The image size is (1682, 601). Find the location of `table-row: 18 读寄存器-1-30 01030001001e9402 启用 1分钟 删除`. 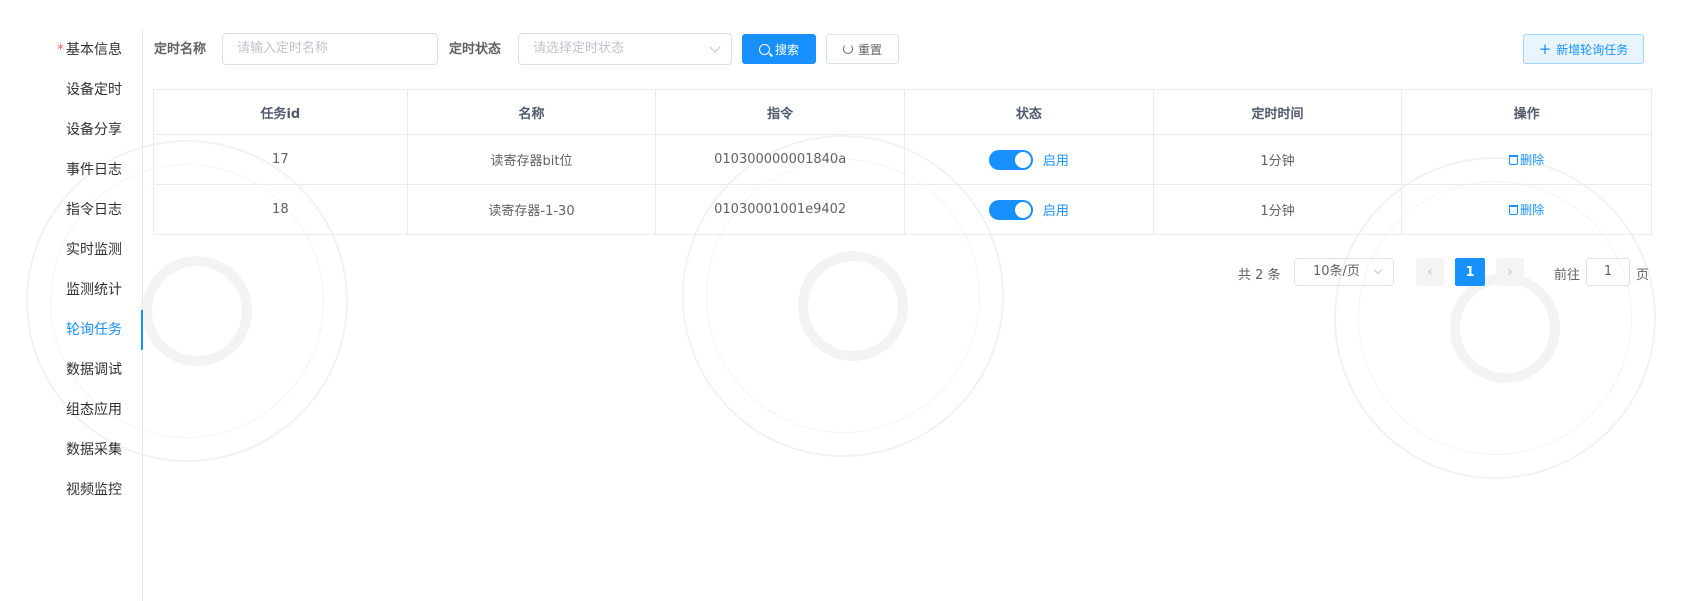

table-row: 18 读寄存器-1-30 01030001001e9402 启用 1分钟 删除 is located at coordinates (902, 209).